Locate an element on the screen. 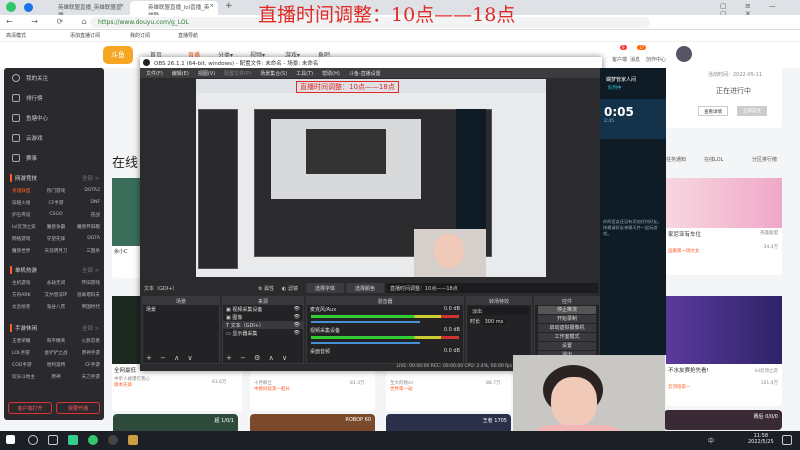 The height and width of the screenshot is (450, 800). go-now-button: 立即前往 is located at coordinates (752, 111).